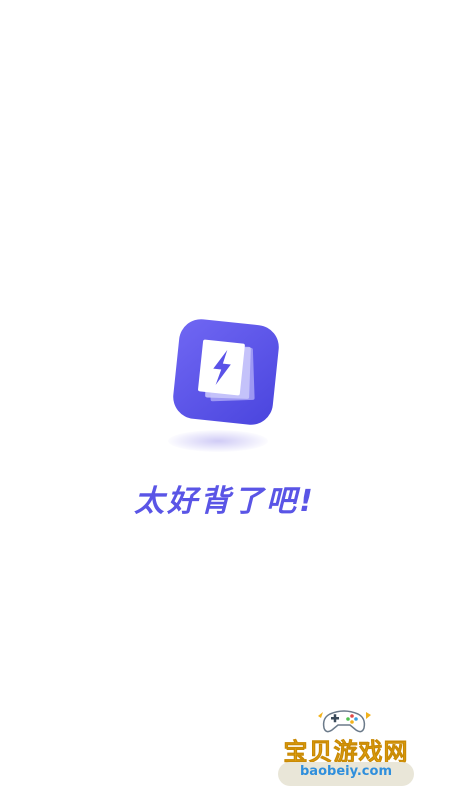  I want to click on app-logo, so click(226, 372).